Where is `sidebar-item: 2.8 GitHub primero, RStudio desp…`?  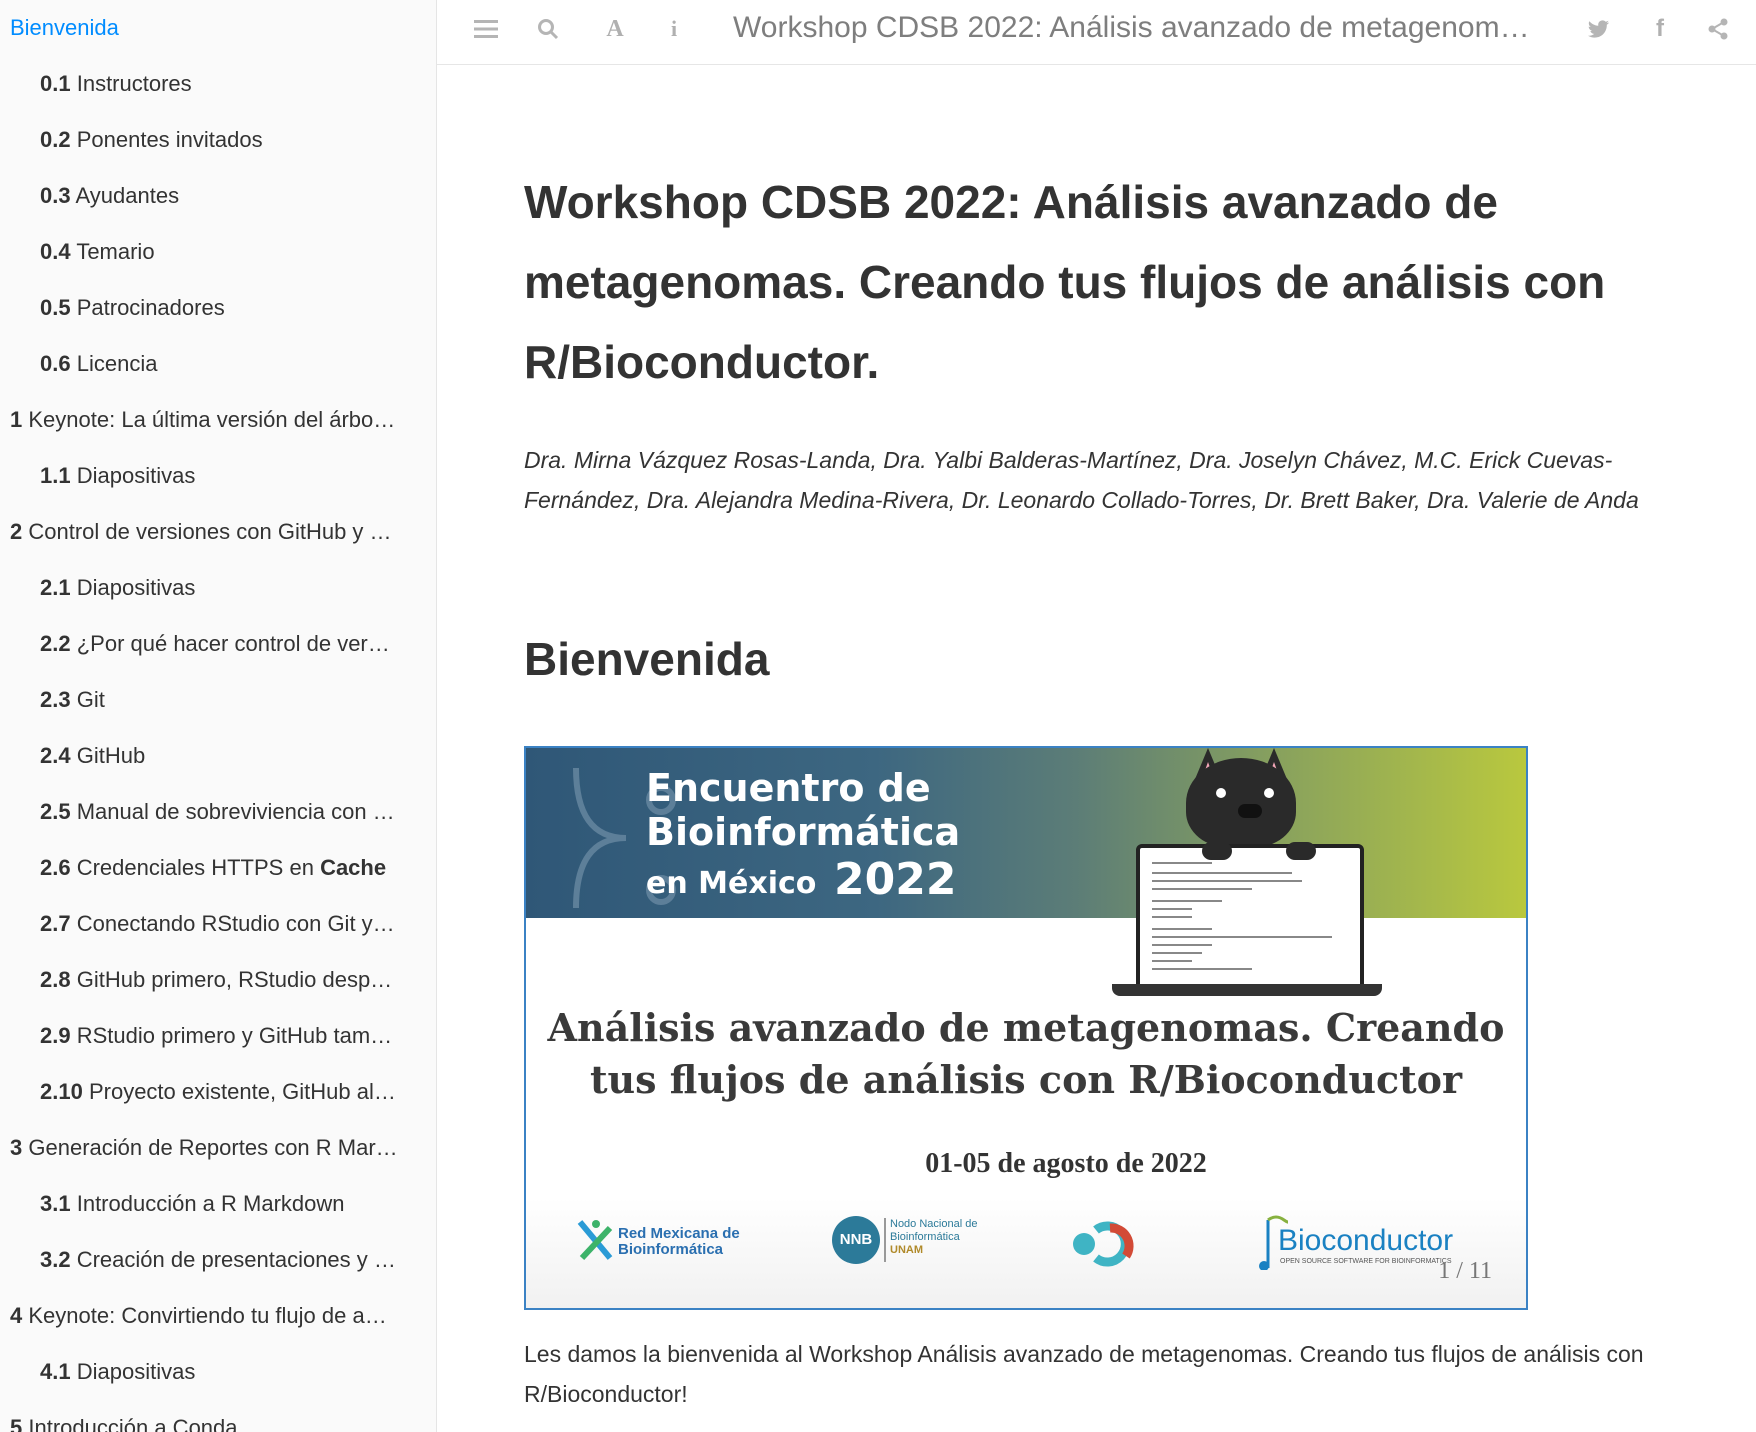 sidebar-item: 2.8 GitHub primero, RStudio desp… is located at coordinates (204, 980).